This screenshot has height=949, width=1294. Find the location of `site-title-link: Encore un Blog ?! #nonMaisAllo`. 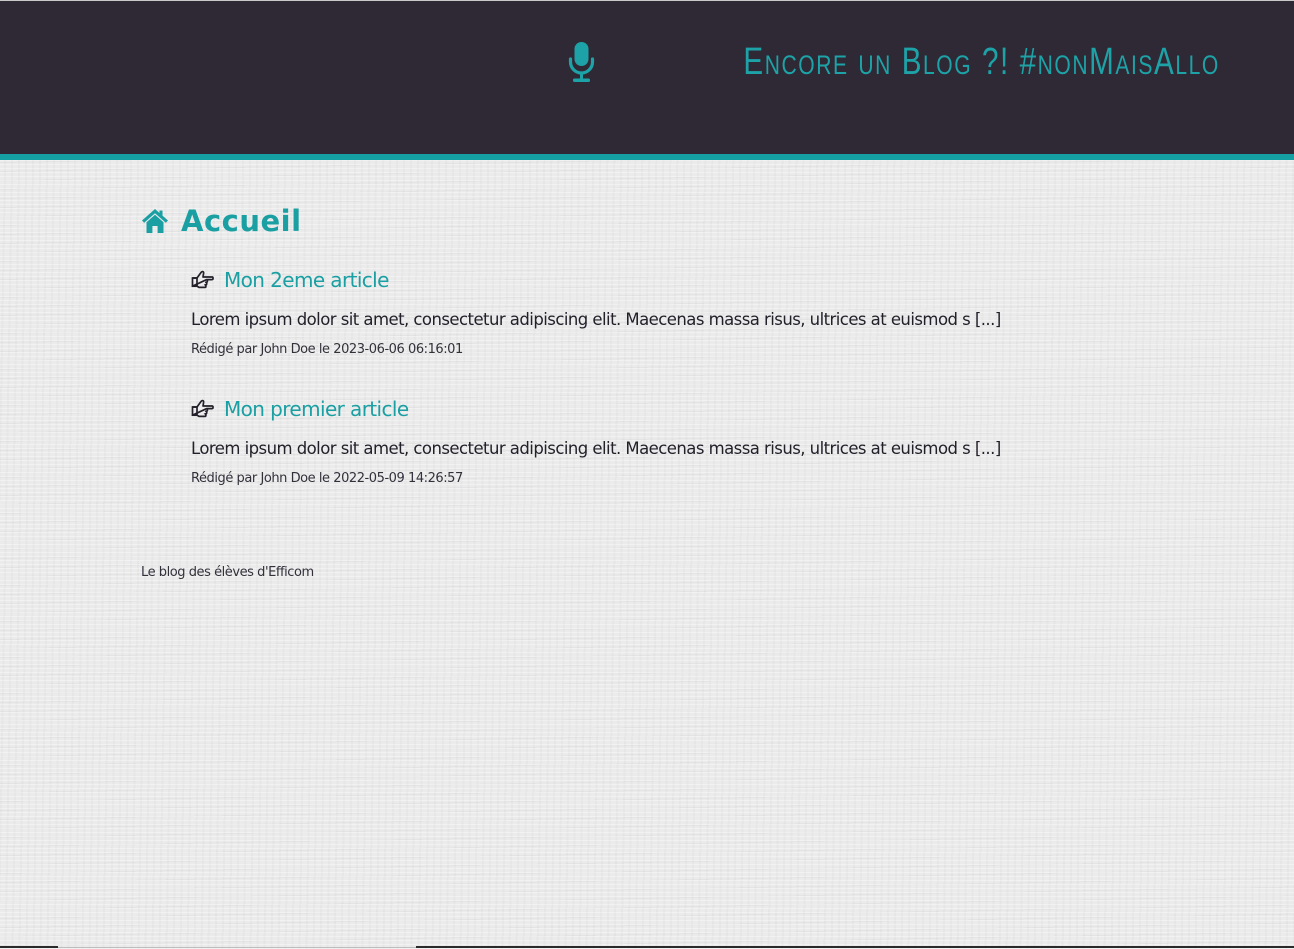

site-title-link: Encore un Blog ?! #nonMaisAllo is located at coordinates (894, 62).